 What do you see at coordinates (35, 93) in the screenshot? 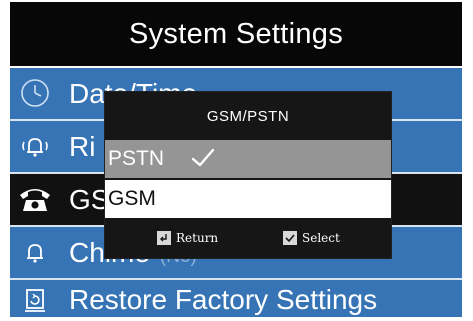
I see `clock-icon` at bounding box center [35, 93].